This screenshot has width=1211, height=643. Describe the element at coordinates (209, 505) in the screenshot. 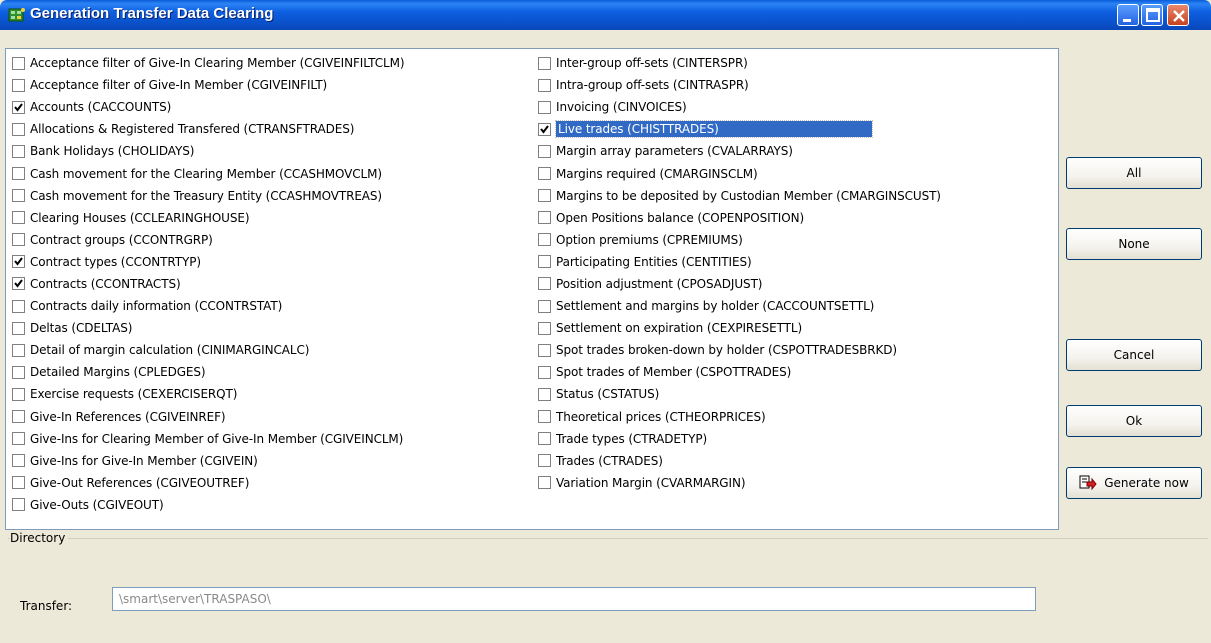

I see `list-item: Give-Outs (CGIVEOUT)` at that location.